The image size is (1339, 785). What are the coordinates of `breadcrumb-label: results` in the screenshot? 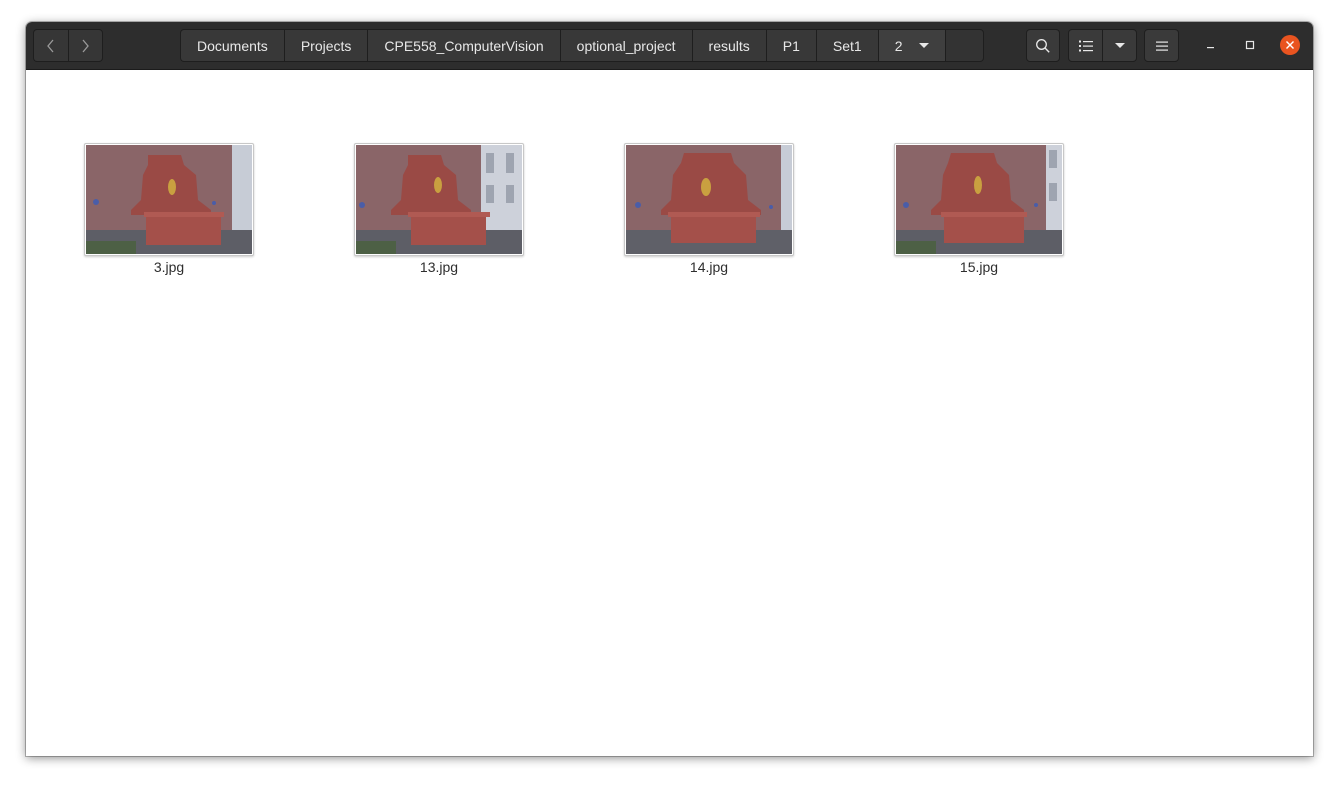 It's located at (729, 45).